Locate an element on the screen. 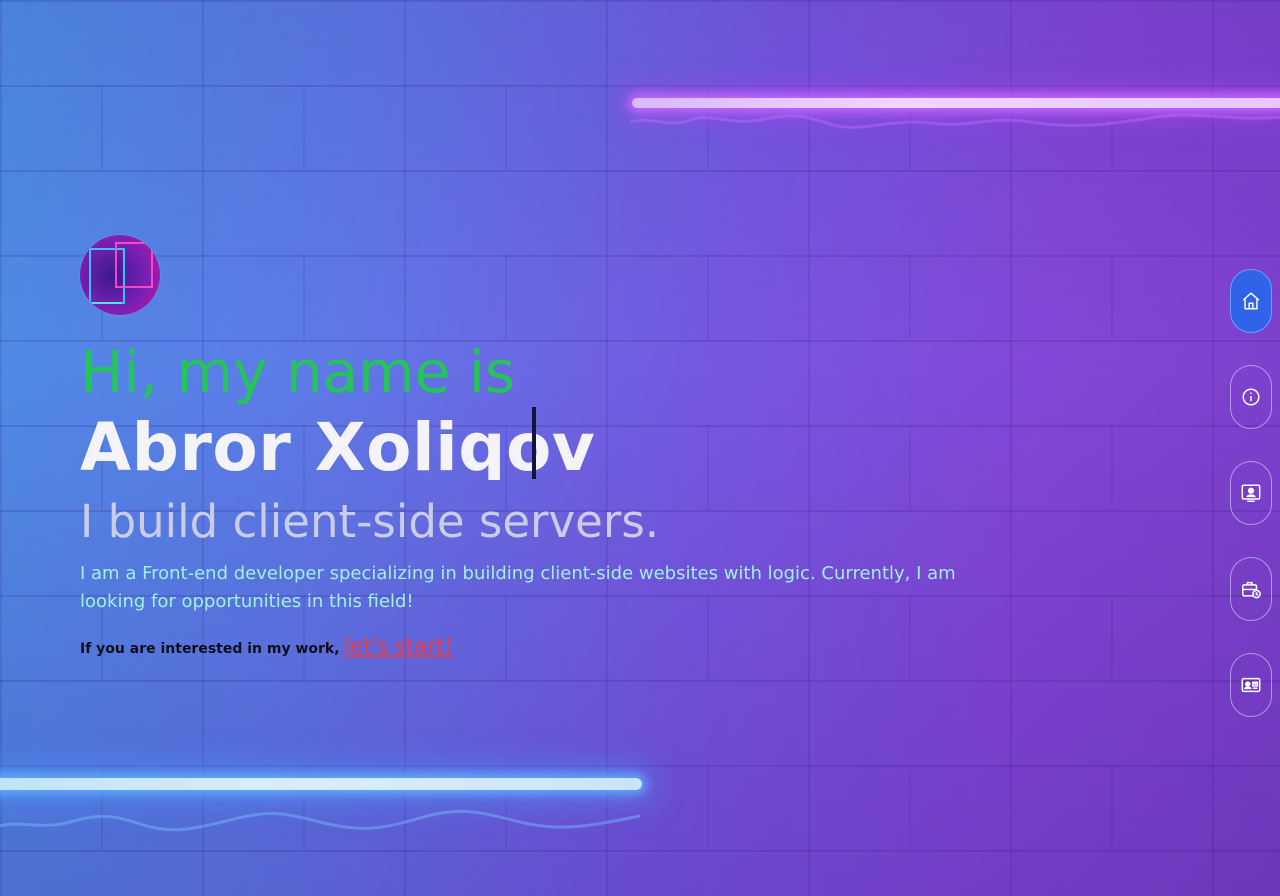 The height and width of the screenshot is (896, 1280). lets-start-link: let's start! is located at coordinates (398, 646).